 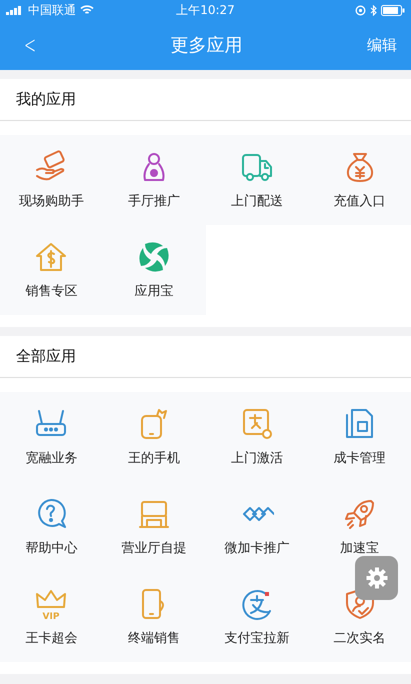 I want to click on app-label: 宽融业务, so click(x=51, y=458).